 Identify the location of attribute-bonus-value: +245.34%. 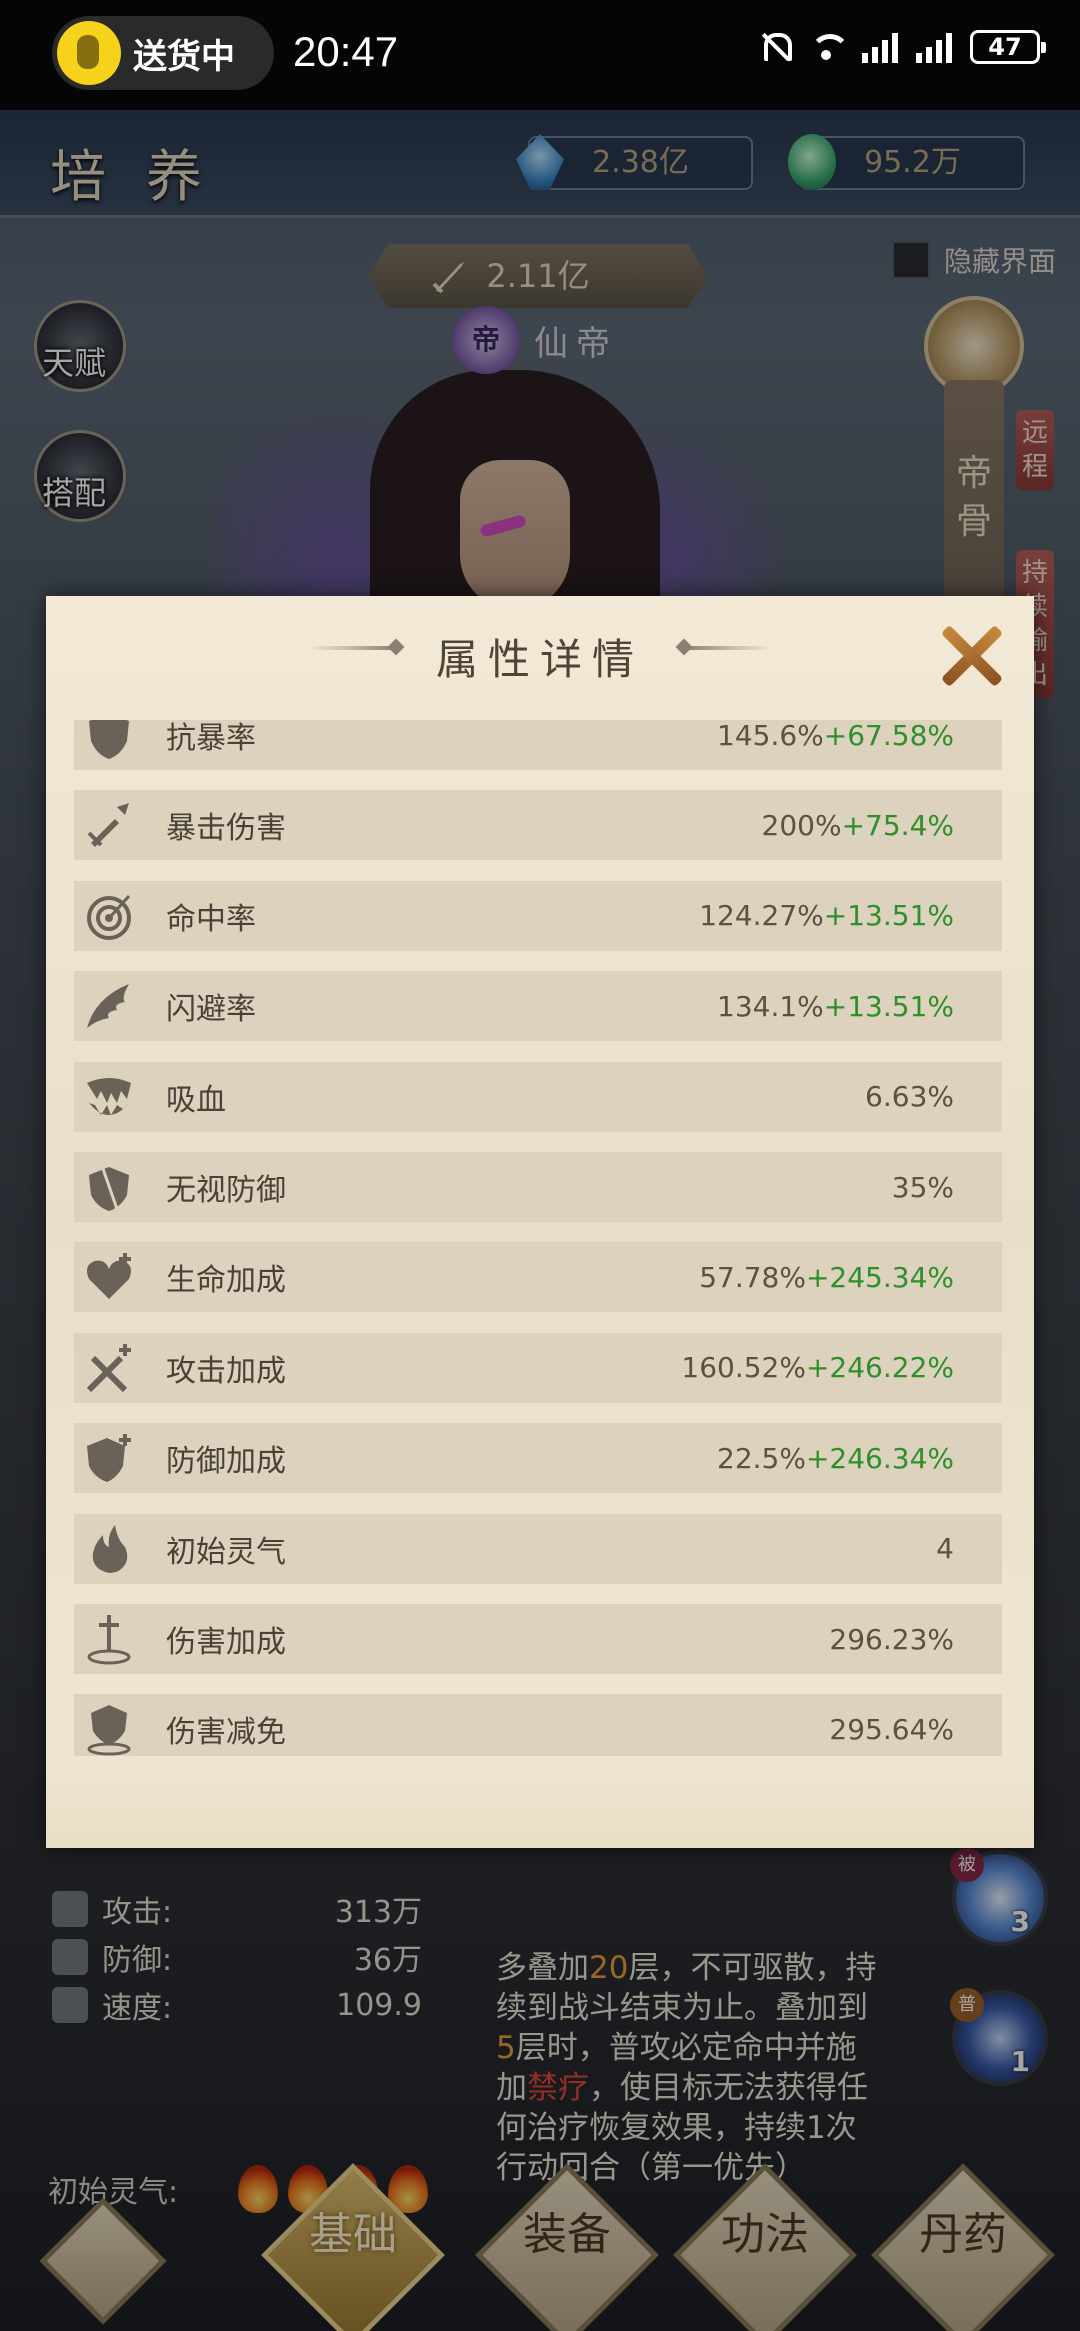
(879, 1277).